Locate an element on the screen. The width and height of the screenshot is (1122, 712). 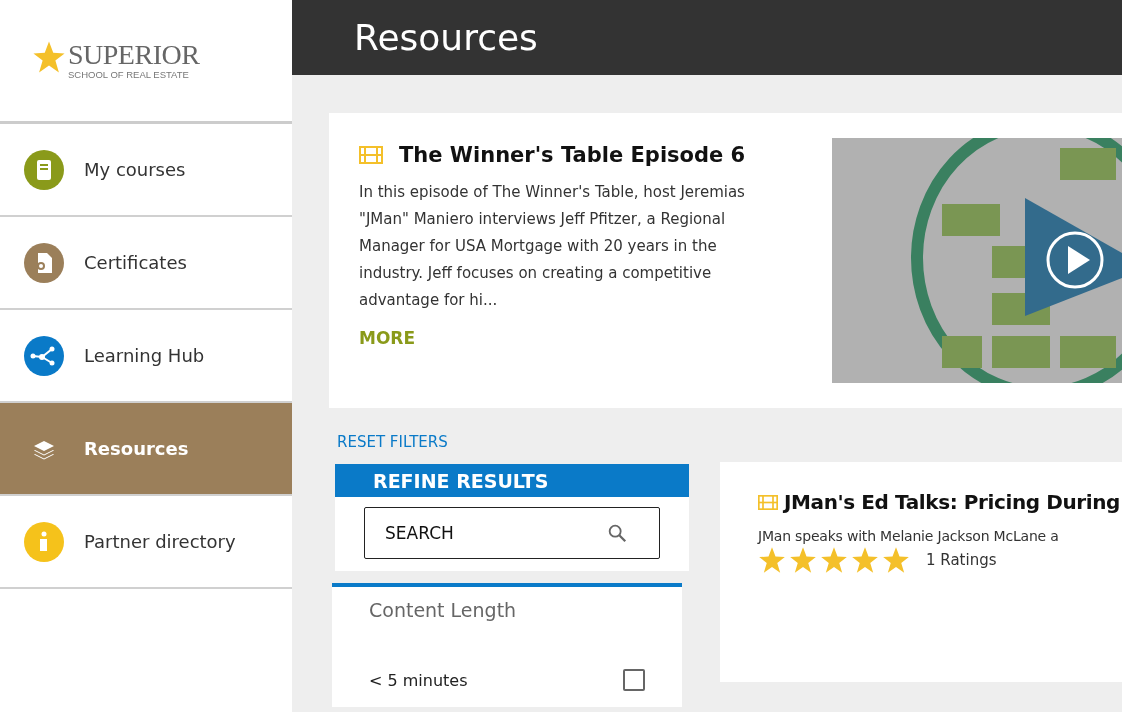
certificate-icon is located at coordinates (44, 262).